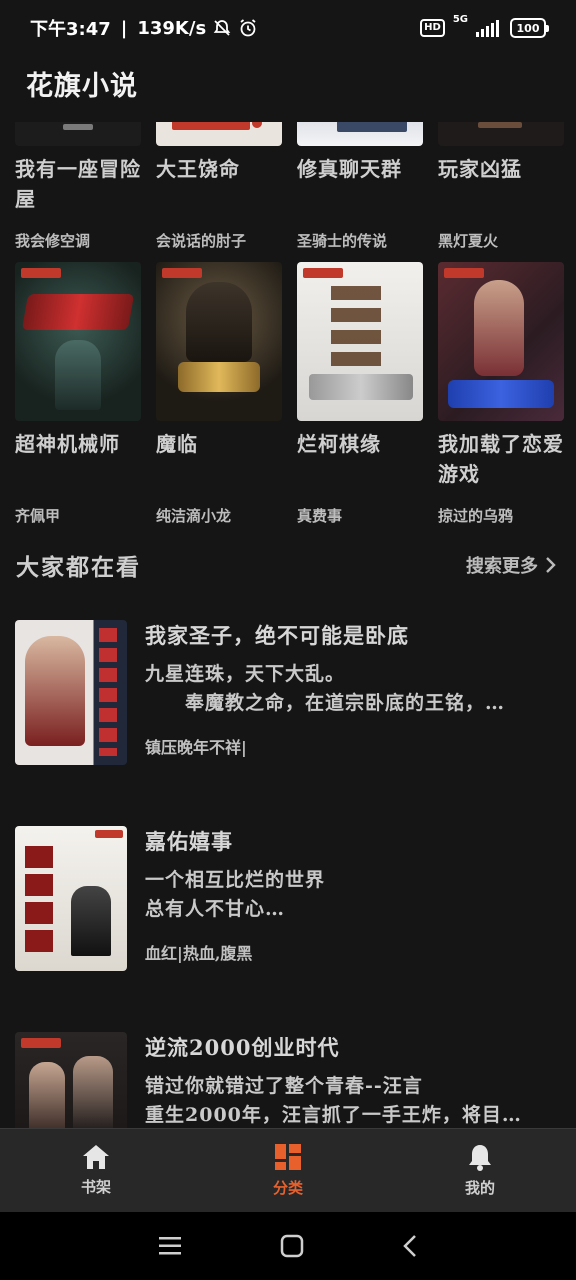  Describe the element at coordinates (199, 953) in the screenshot. I see `list-tag: 血红|热血,腹黑` at that location.